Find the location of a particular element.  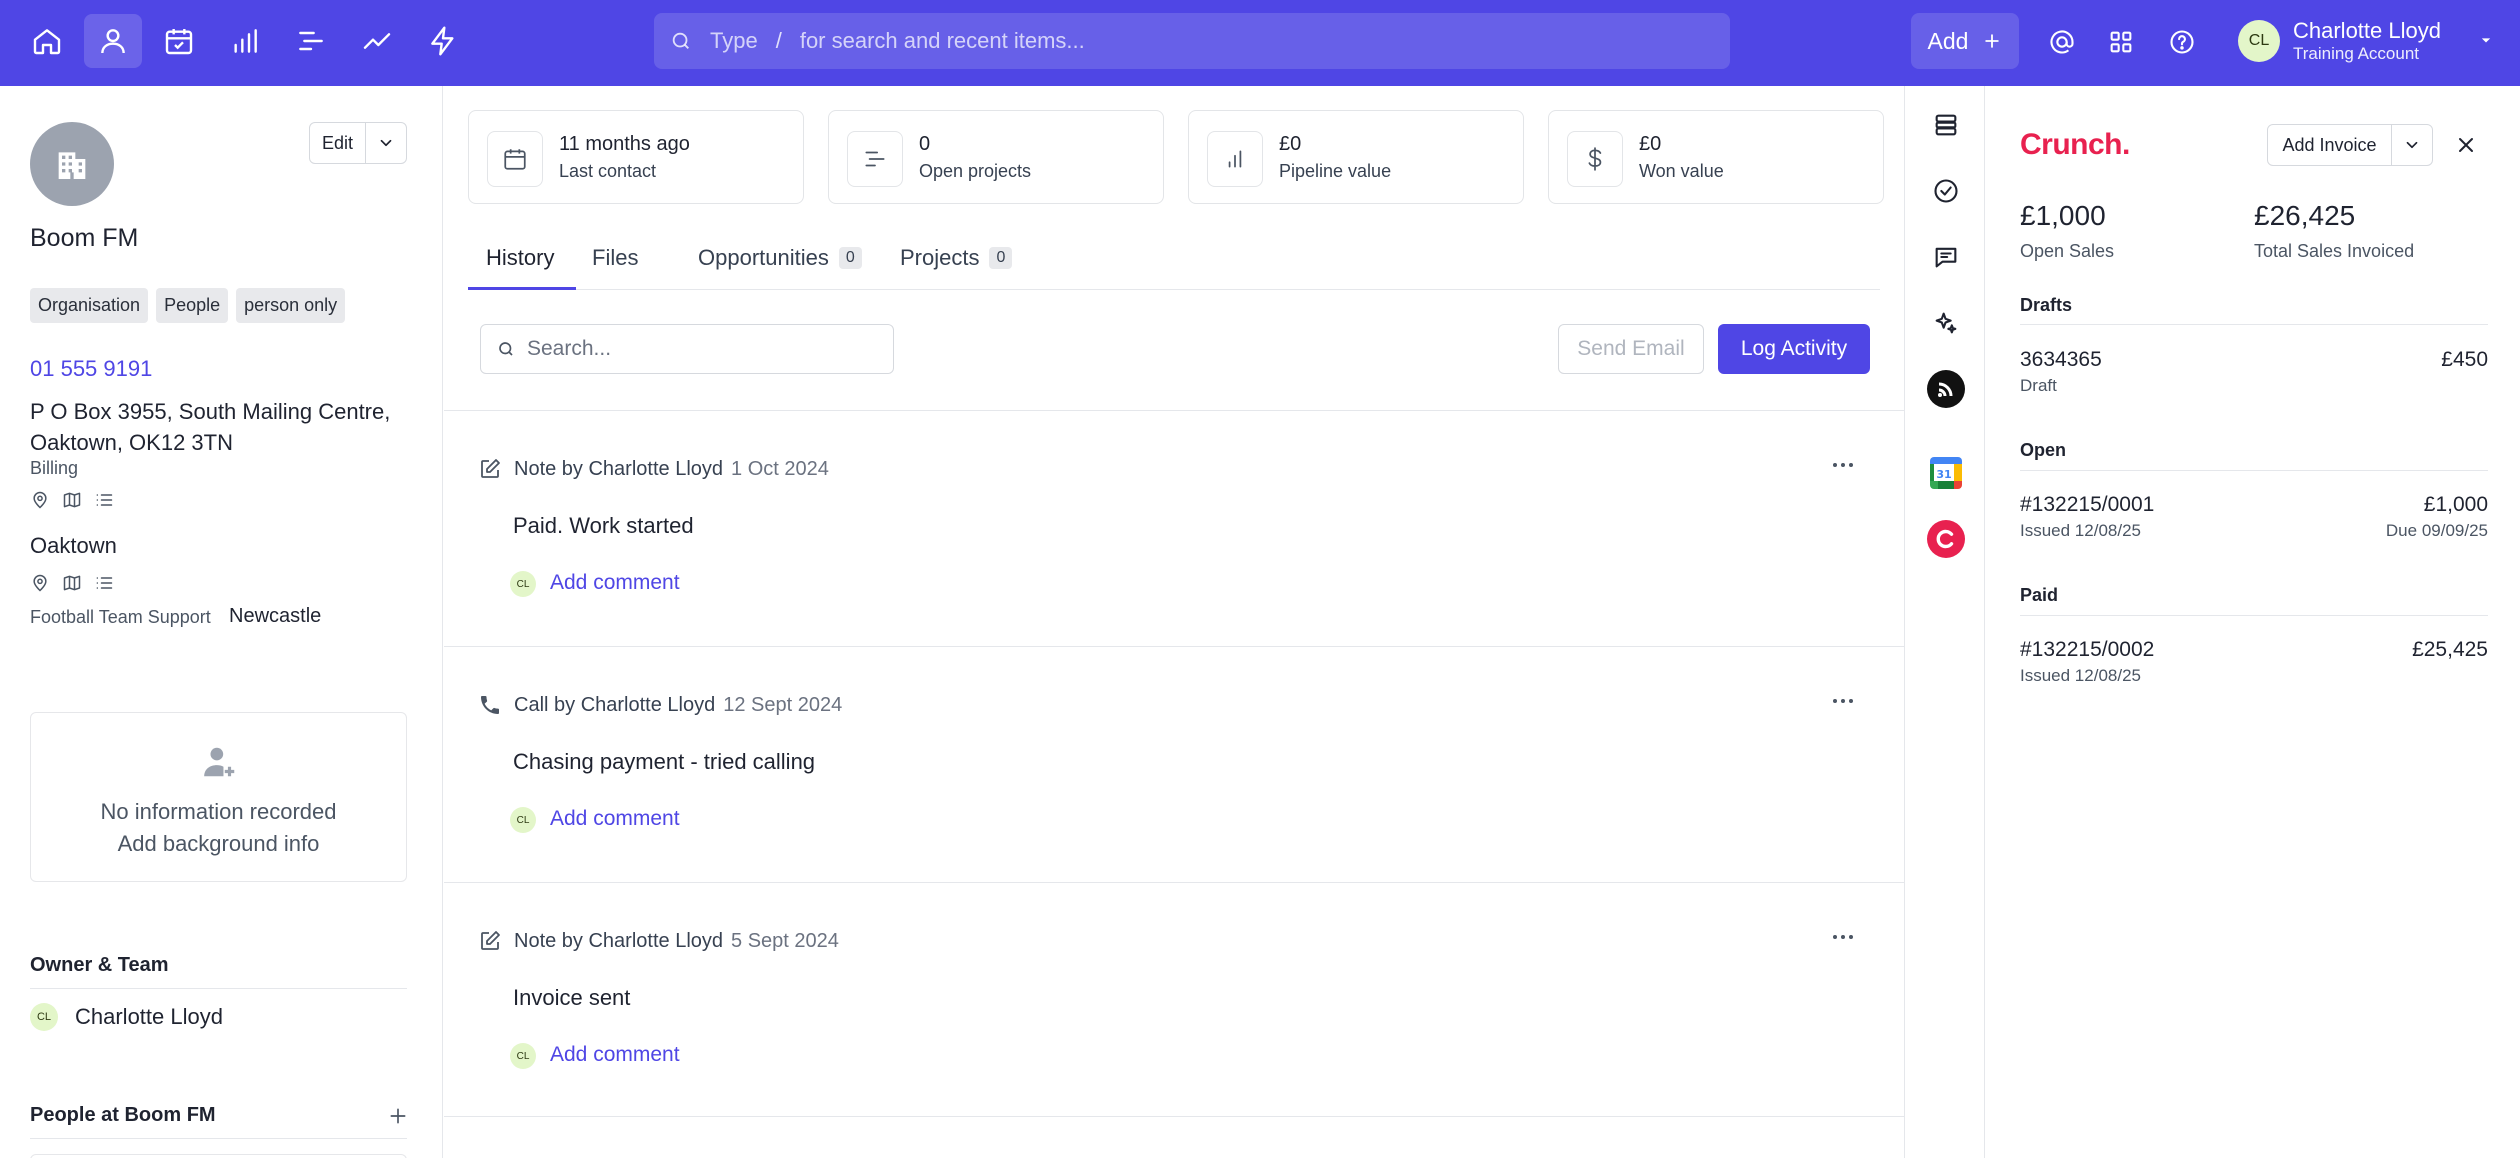

mentions-icon is located at coordinates (2062, 42).